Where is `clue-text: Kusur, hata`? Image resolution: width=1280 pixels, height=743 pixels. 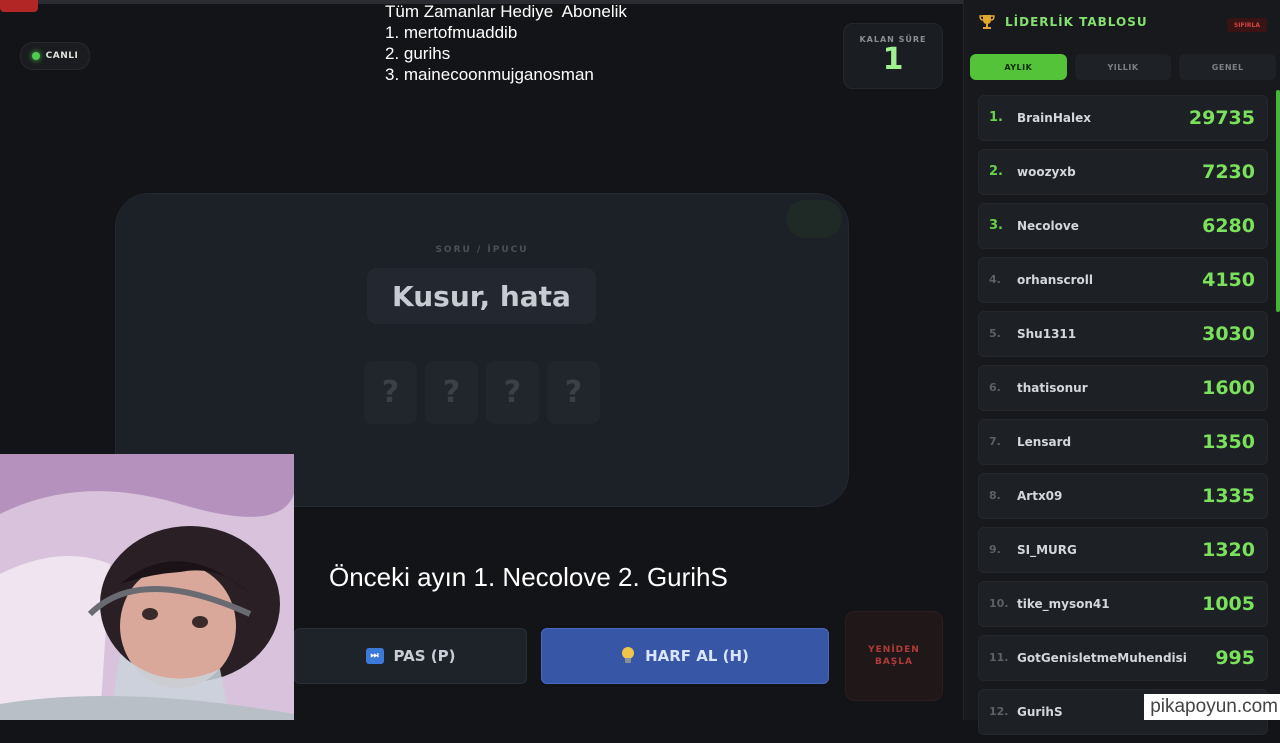
clue-text: Kusur, hata is located at coordinates (481, 296).